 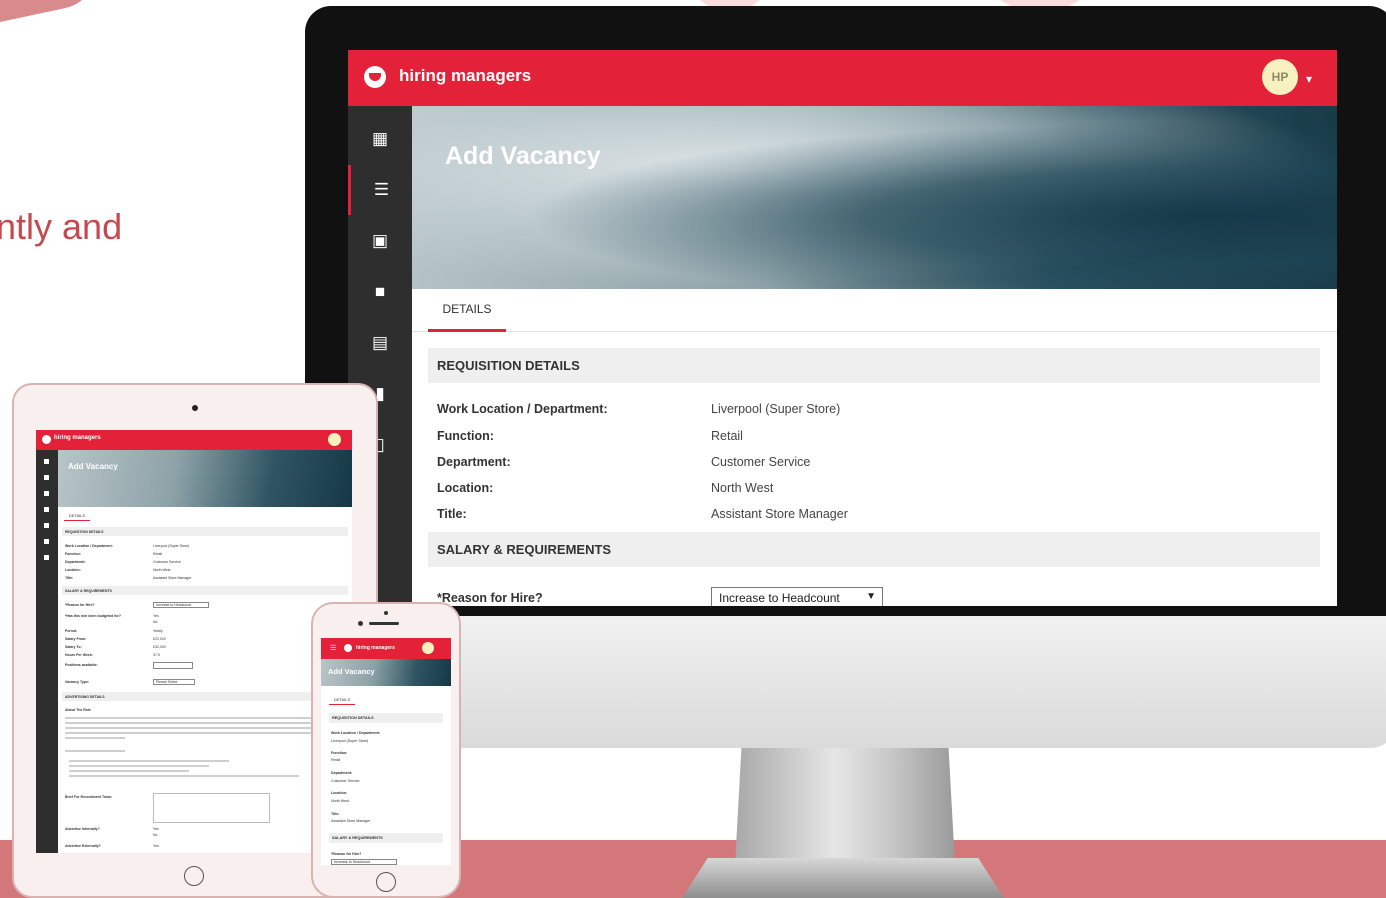 What do you see at coordinates (1309, 79) in the screenshot?
I see `user-menu-caret-icon: ▾` at bounding box center [1309, 79].